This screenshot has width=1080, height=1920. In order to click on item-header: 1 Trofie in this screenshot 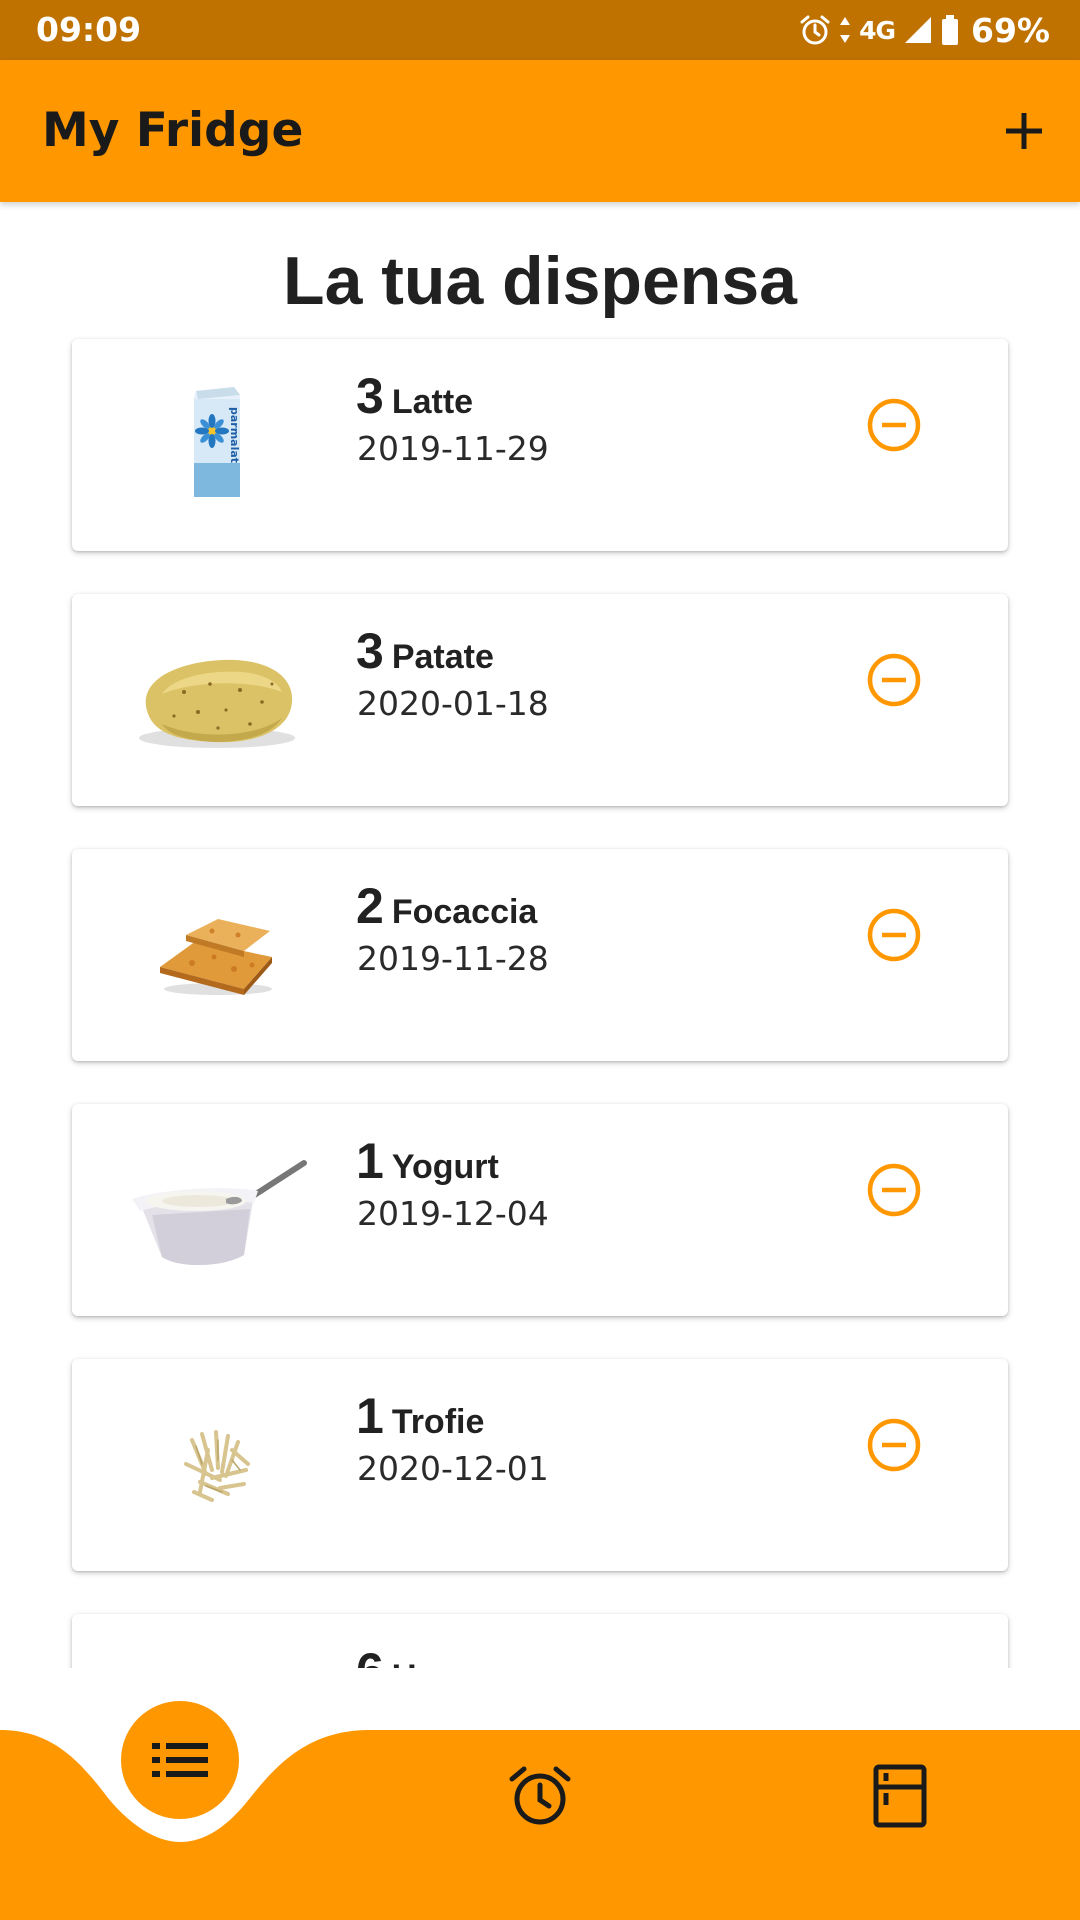, I will do `click(420, 1416)`.